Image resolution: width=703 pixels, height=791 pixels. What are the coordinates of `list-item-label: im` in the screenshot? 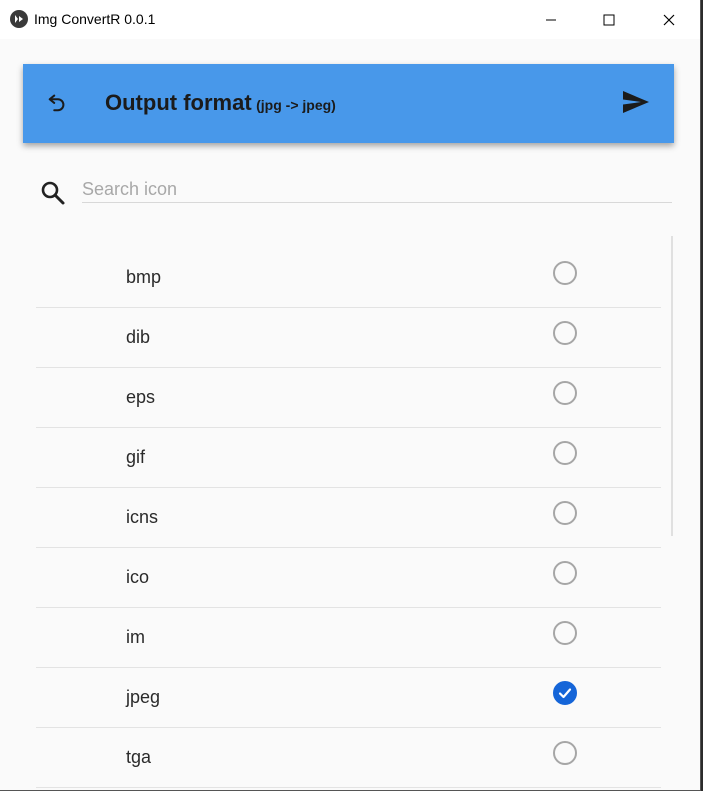 It's located at (135, 637).